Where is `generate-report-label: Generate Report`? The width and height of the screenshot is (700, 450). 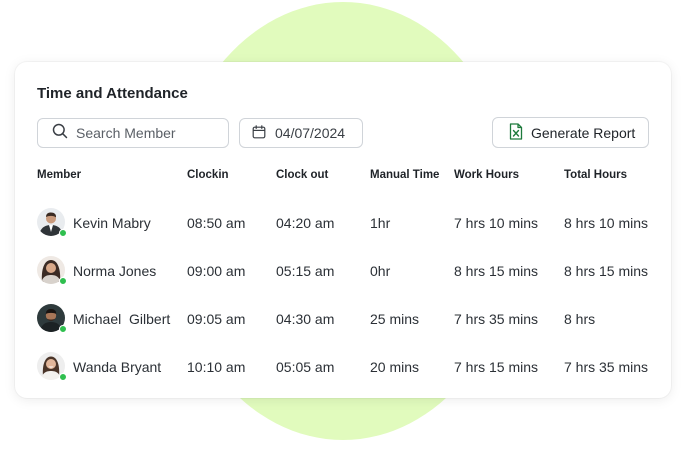 generate-report-label: Generate Report is located at coordinates (583, 132).